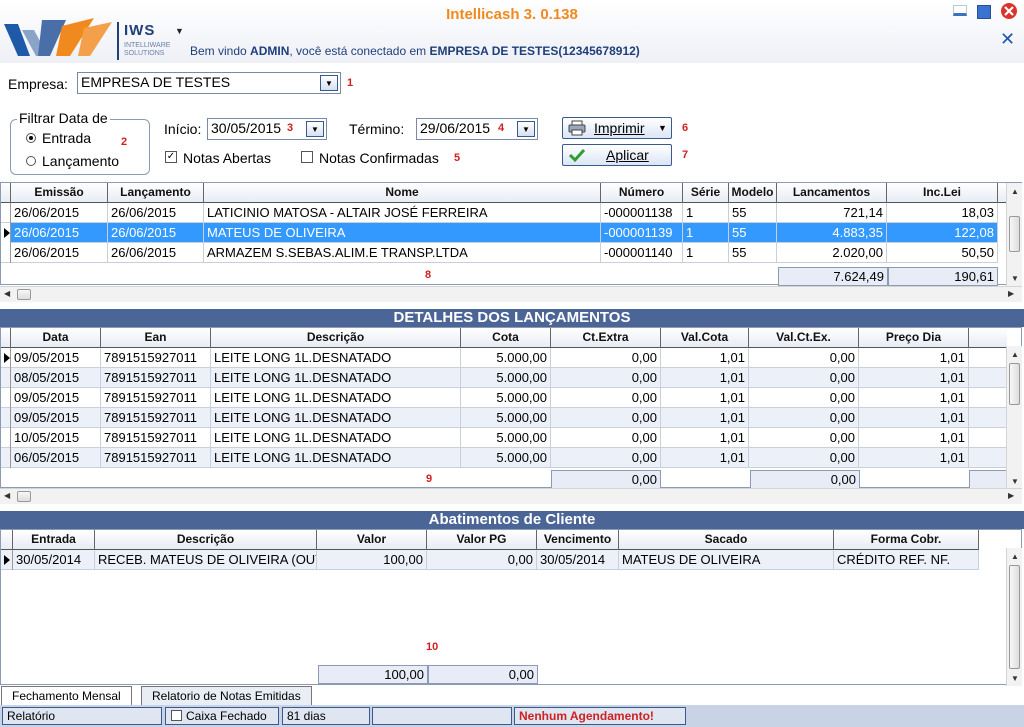 The height and width of the screenshot is (727, 1024). Describe the element at coordinates (804, 338) in the screenshot. I see `col-header-valctex: Val.Ct.Ex.` at that location.